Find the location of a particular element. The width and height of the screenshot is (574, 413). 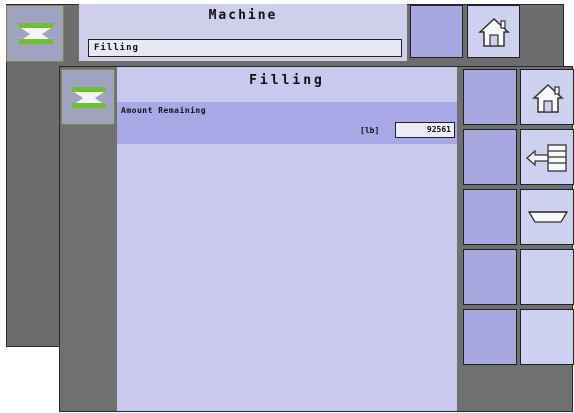

amount-unit: [lb] is located at coordinates (370, 130).